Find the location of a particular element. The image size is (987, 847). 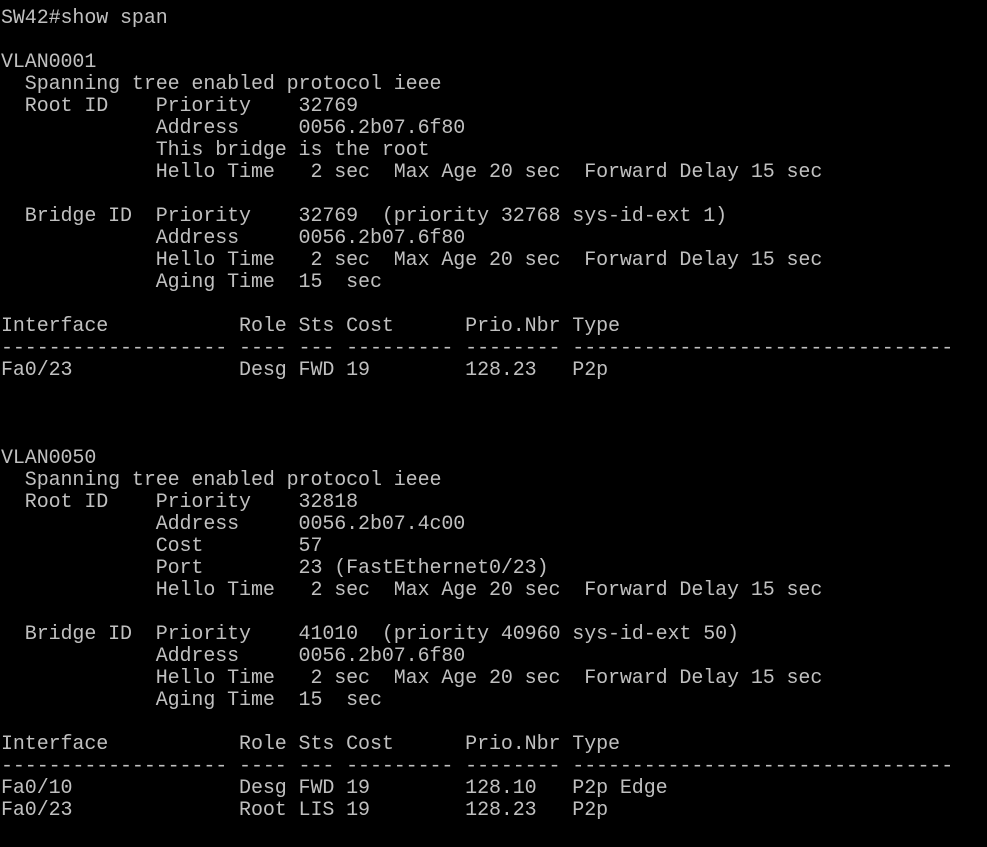

vlan-header: VLAN0001 is located at coordinates (49, 62).